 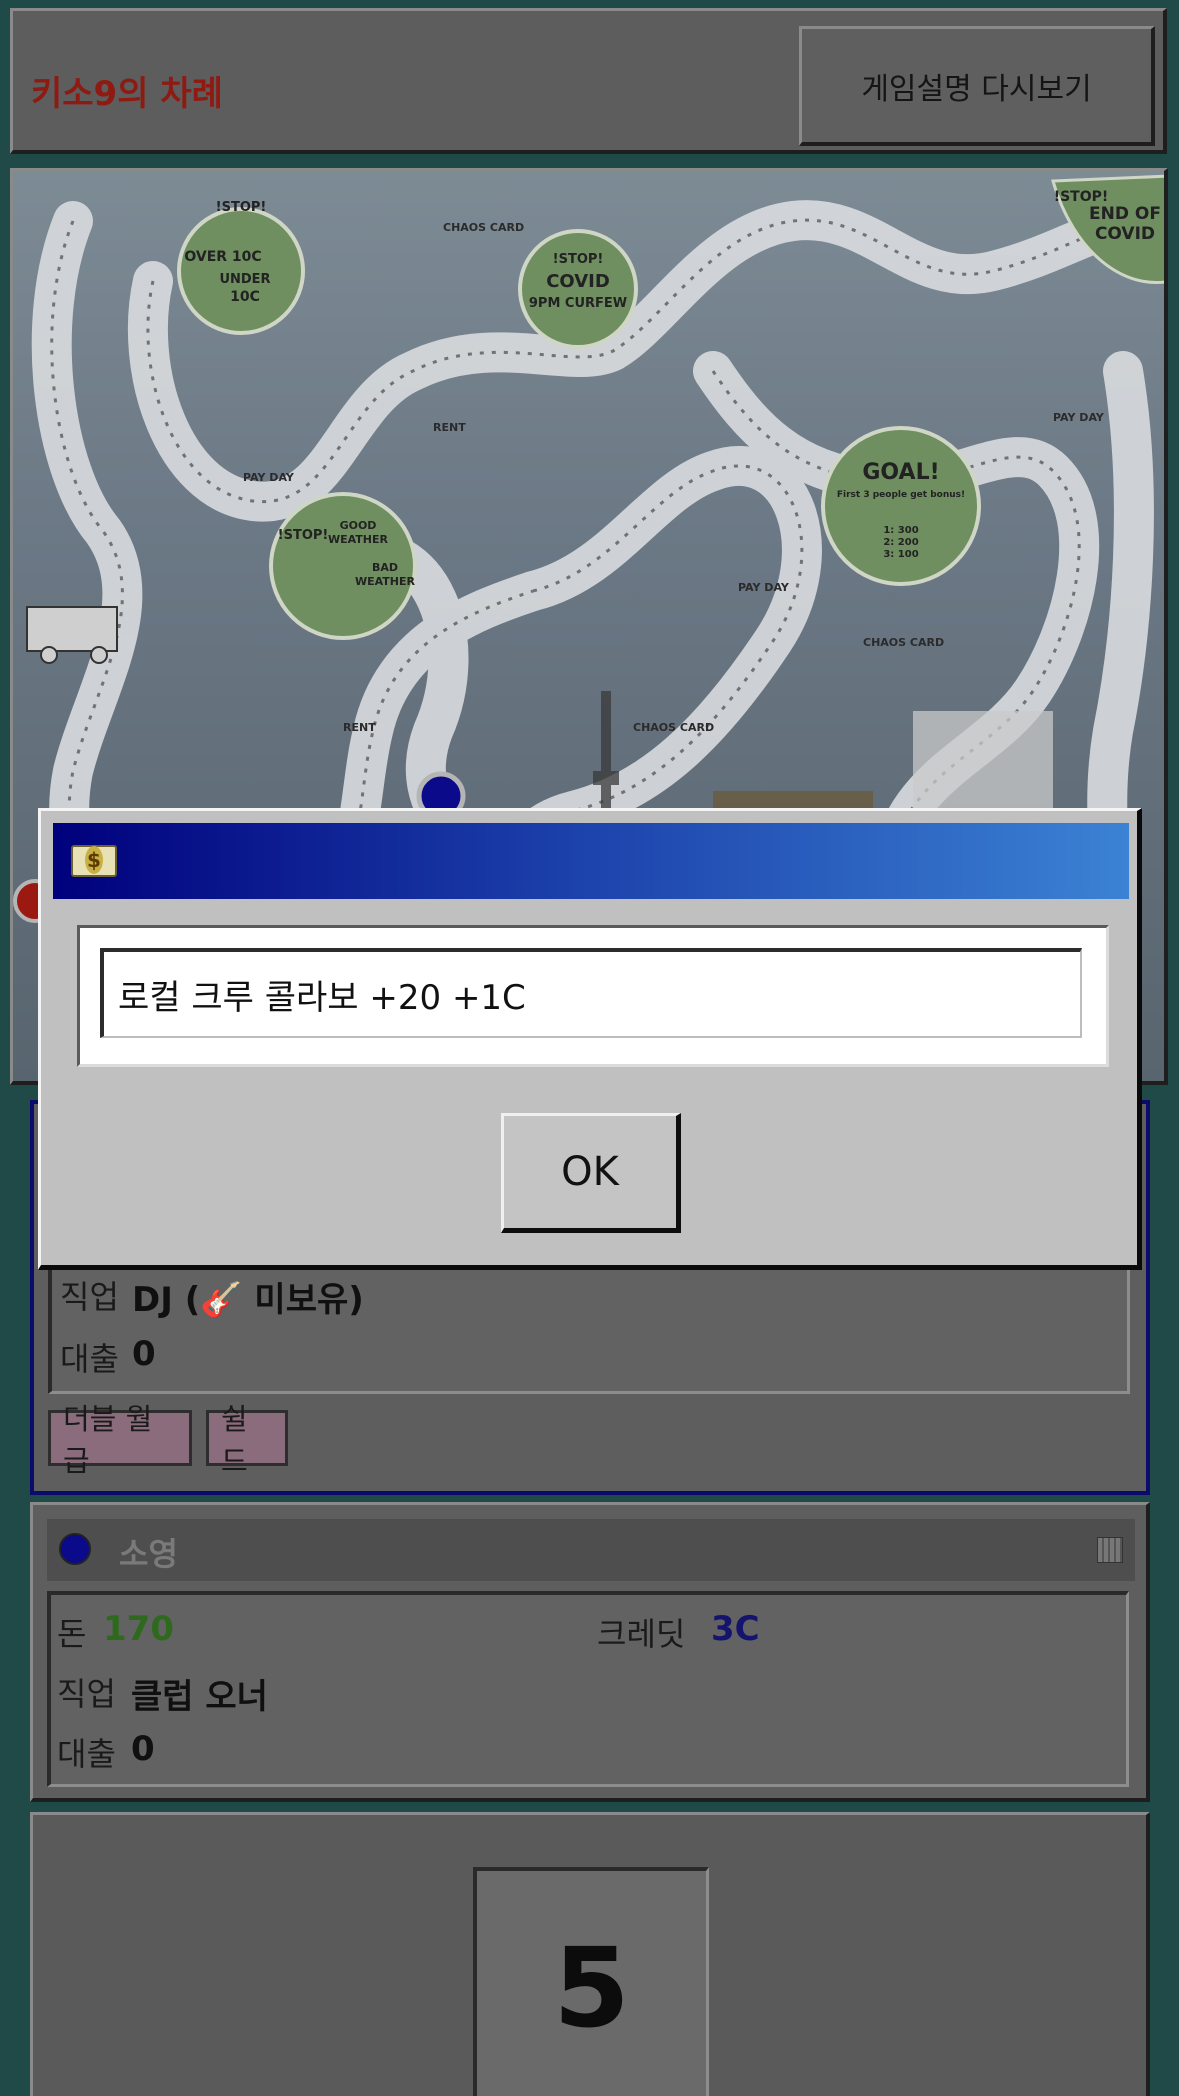 I want to click on svg-text: 10C, so click(x=245, y=297).